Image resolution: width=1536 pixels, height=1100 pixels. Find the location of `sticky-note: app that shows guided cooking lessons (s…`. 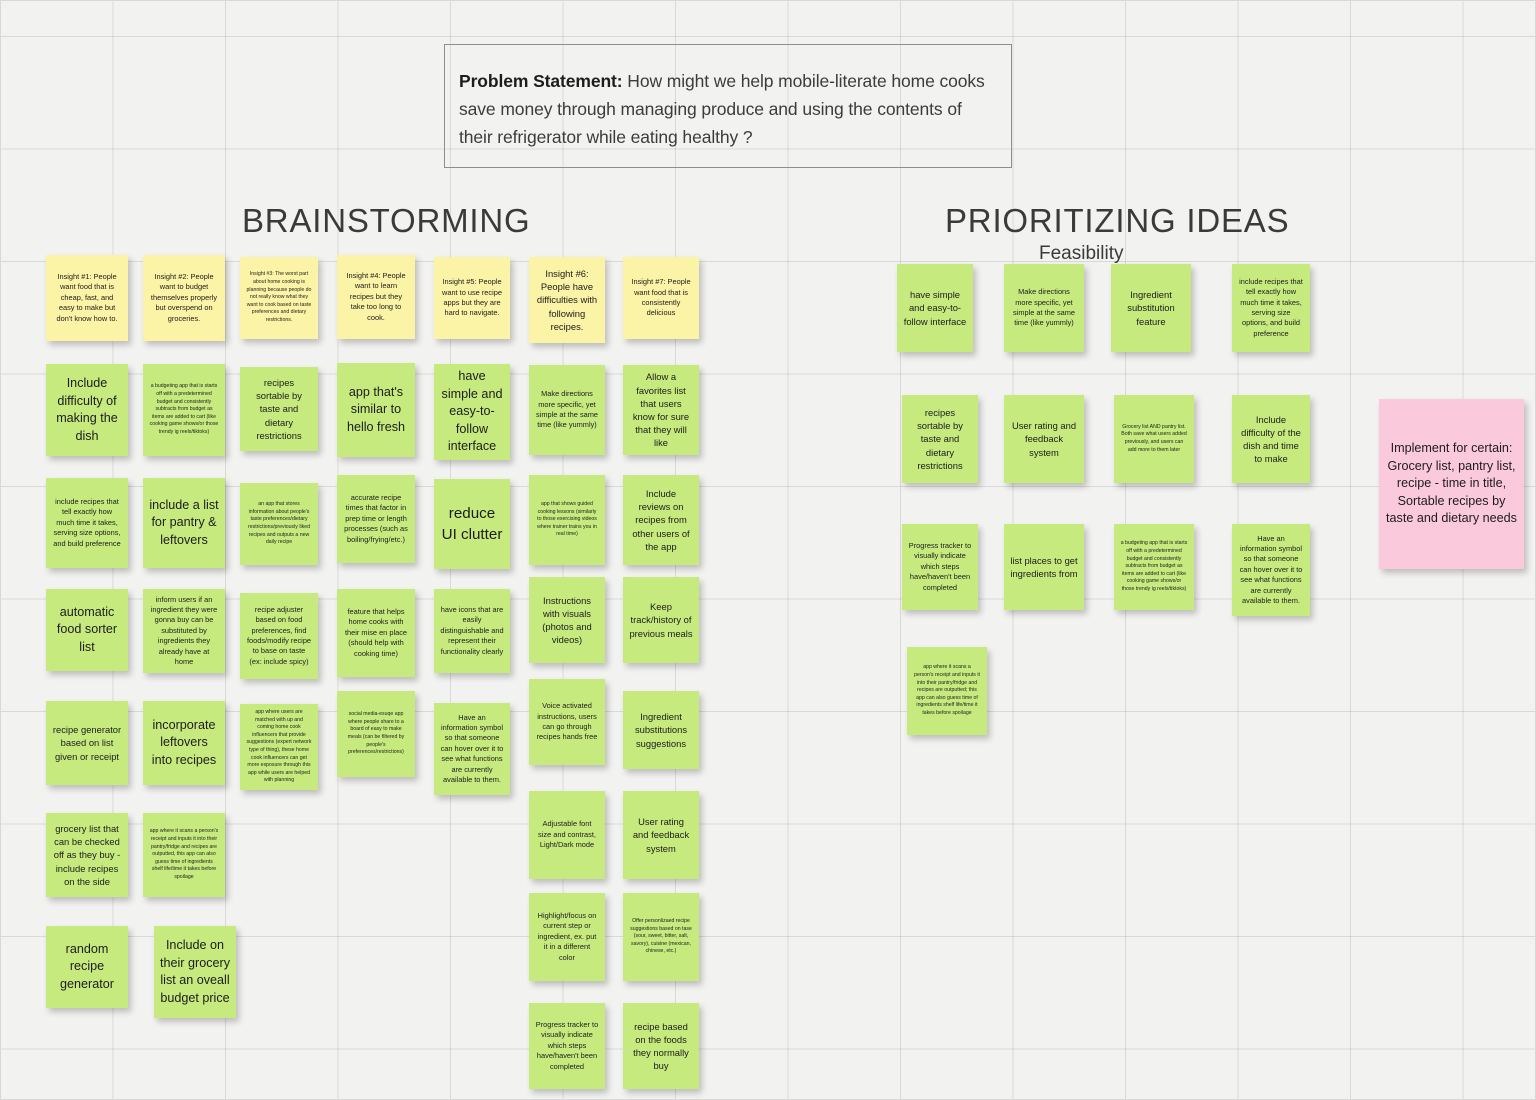

sticky-note: app that shows guided cooking lessons (s… is located at coordinates (567, 520).